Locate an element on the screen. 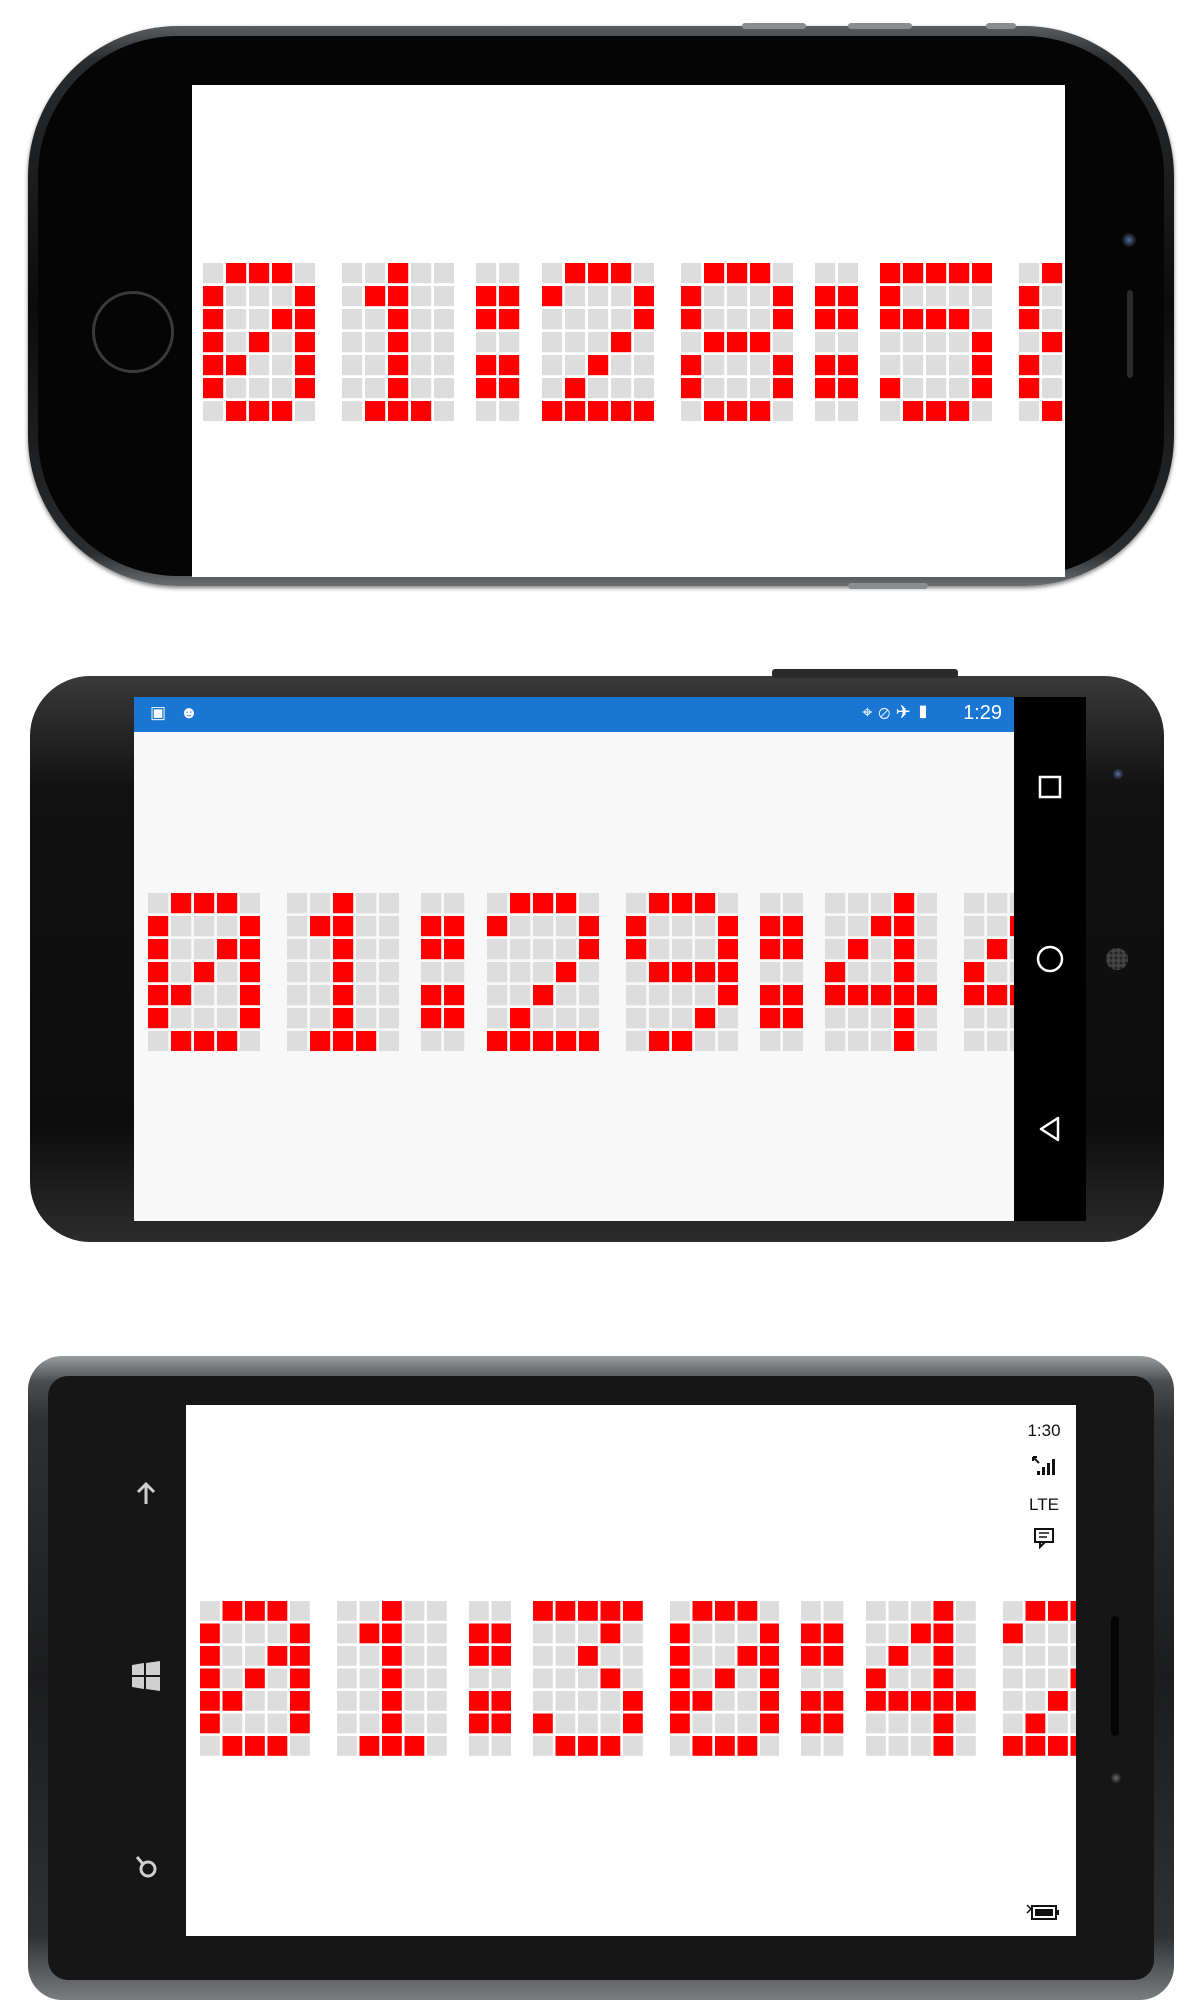 This screenshot has width=1200, height=2000. start-key is located at coordinates (146, 1676).